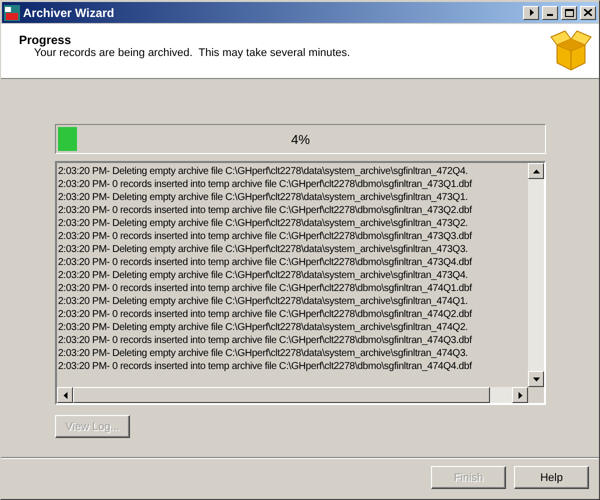  What do you see at coordinates (263, 197) in the screenshot?
I see `log-line: 2:03:20 PM- Deleting empty archive file C:\GHperf\clt2278\data\system_archive\sgfinltran_473Q1.` at bounding box center [263, 197].